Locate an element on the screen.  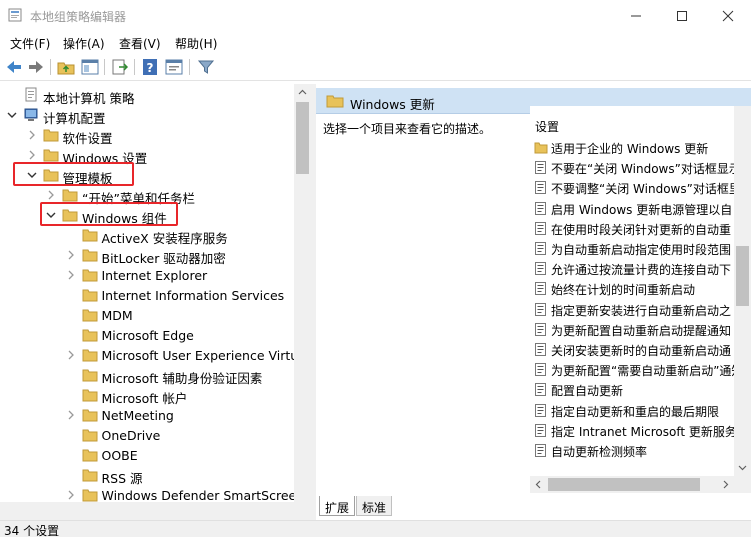
setting-row: 允许通过按流量计费的连接自动下 is located at coordinates (640, 268).